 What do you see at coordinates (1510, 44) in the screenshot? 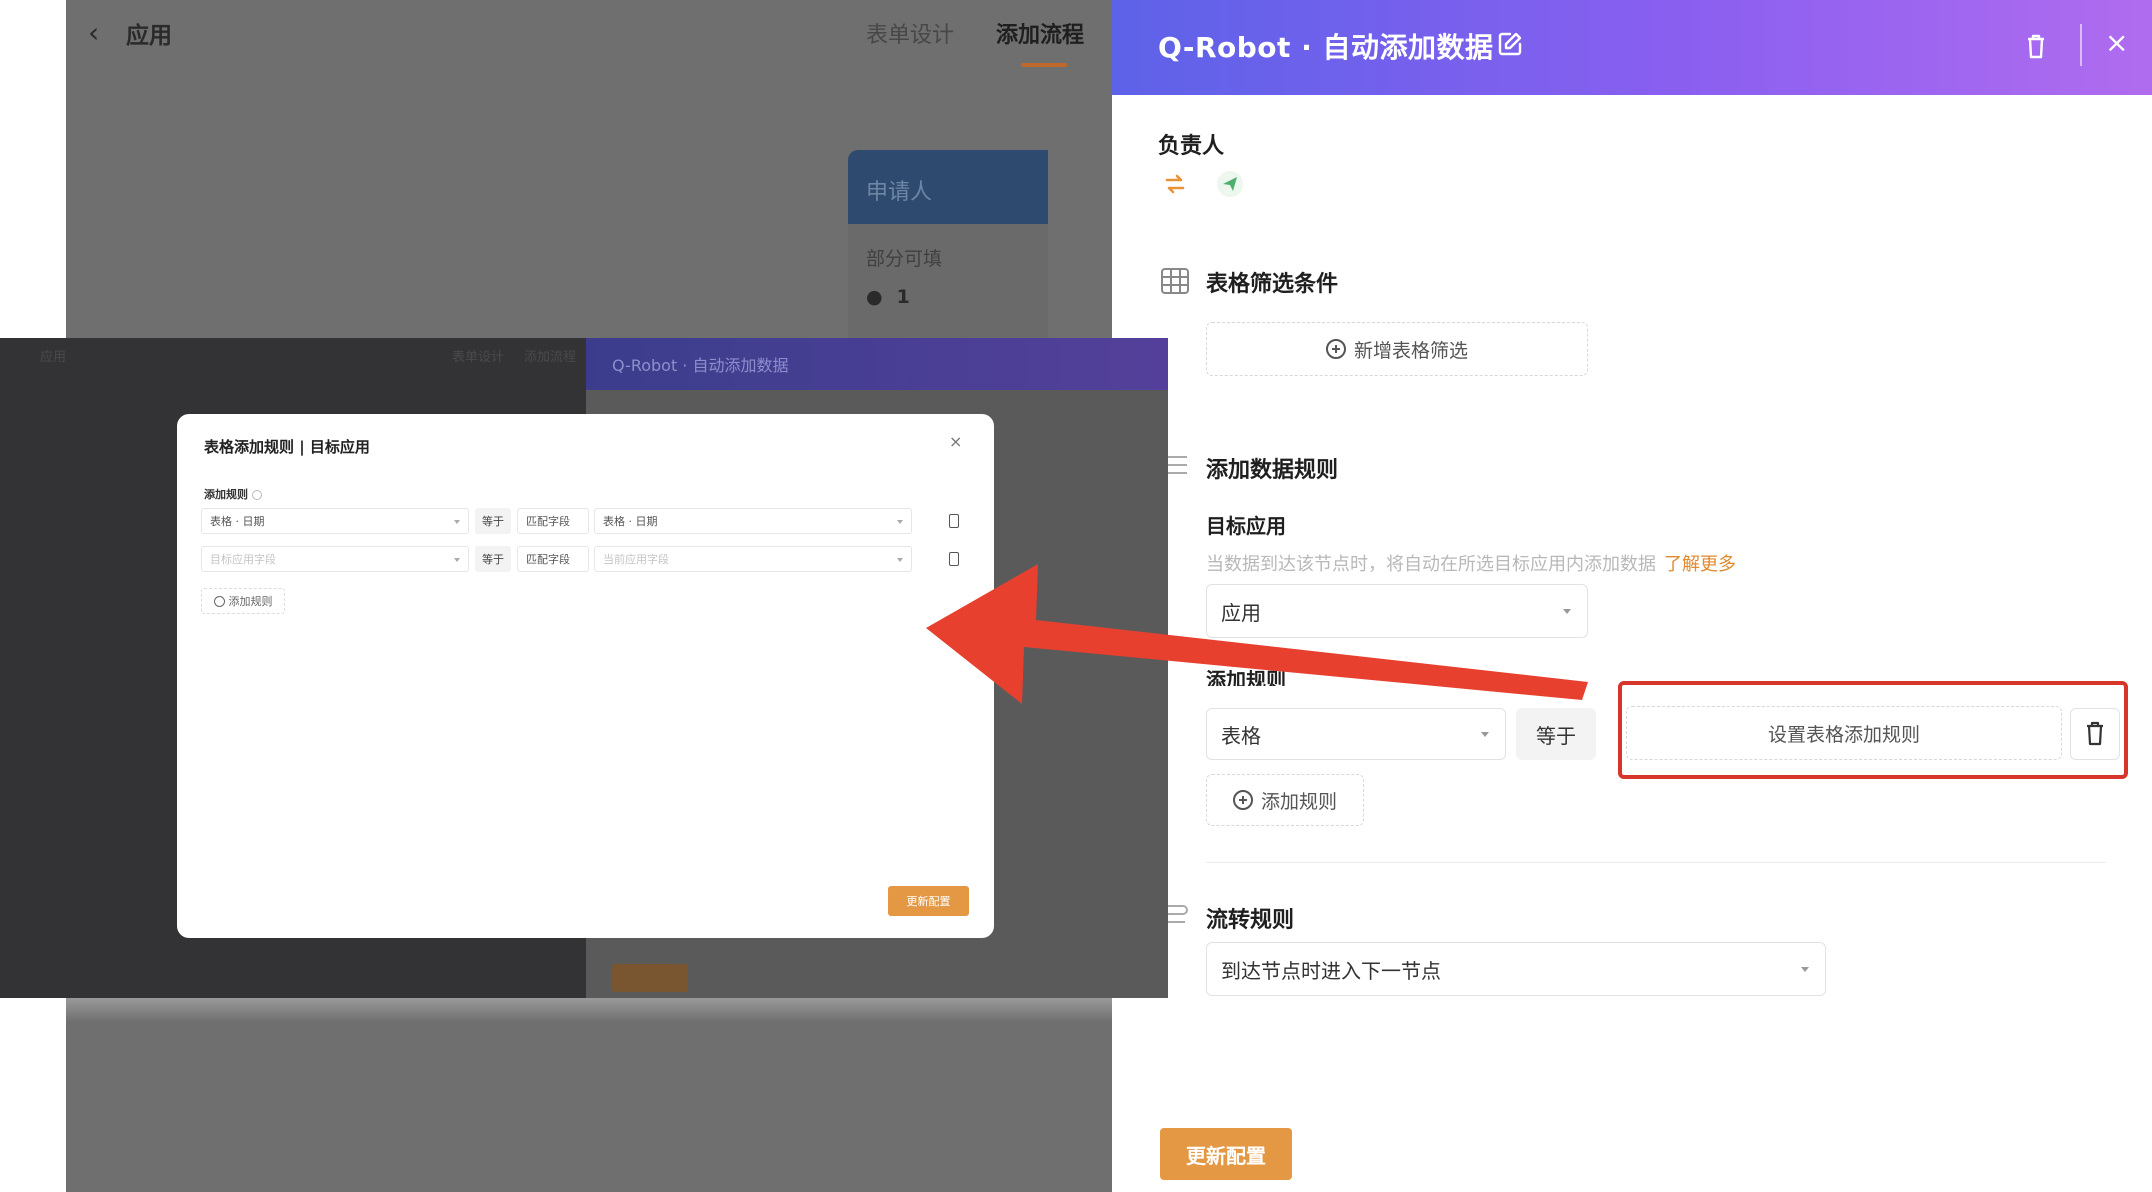
I see `edit-icon` at bounding box center [1510, 44].